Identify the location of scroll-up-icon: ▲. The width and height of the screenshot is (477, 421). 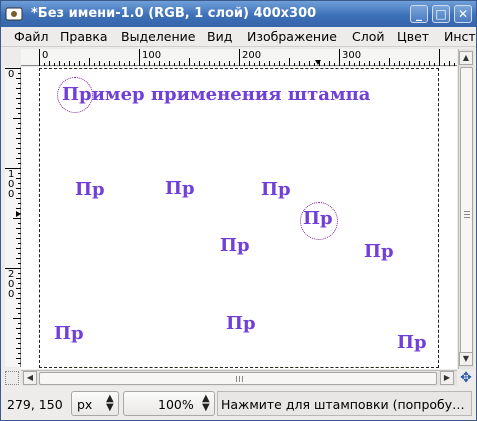
(466, 58).